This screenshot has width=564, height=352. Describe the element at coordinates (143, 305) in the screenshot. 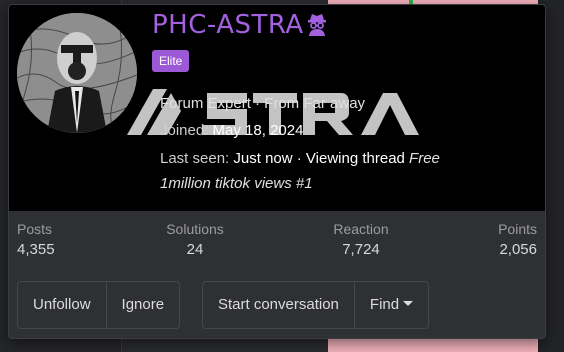

I see `ignore-button: Ignore` at that location.